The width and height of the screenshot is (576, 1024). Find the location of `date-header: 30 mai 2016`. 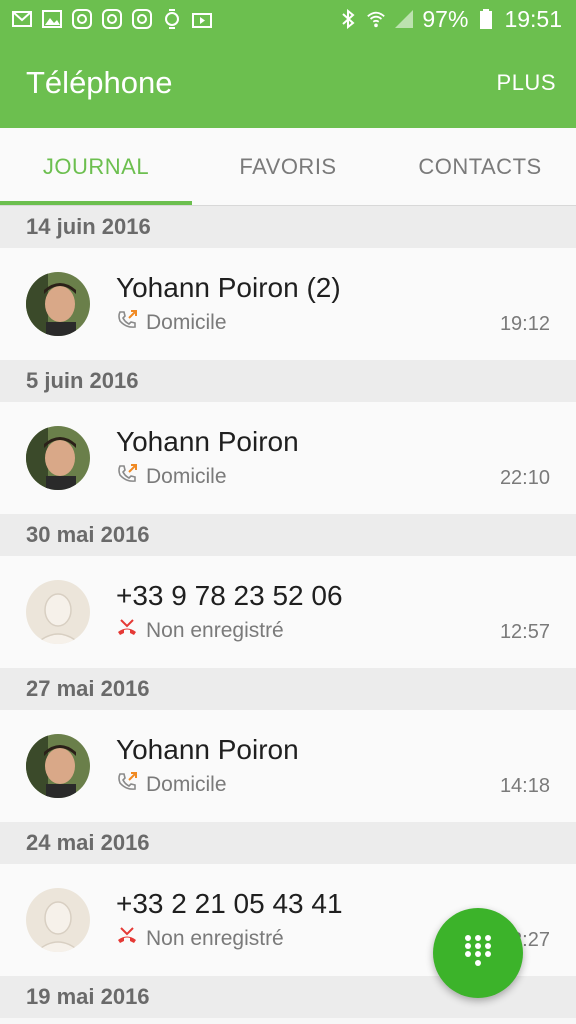

date-header: 30 mai 2016 is located at coordinates (288, 535).